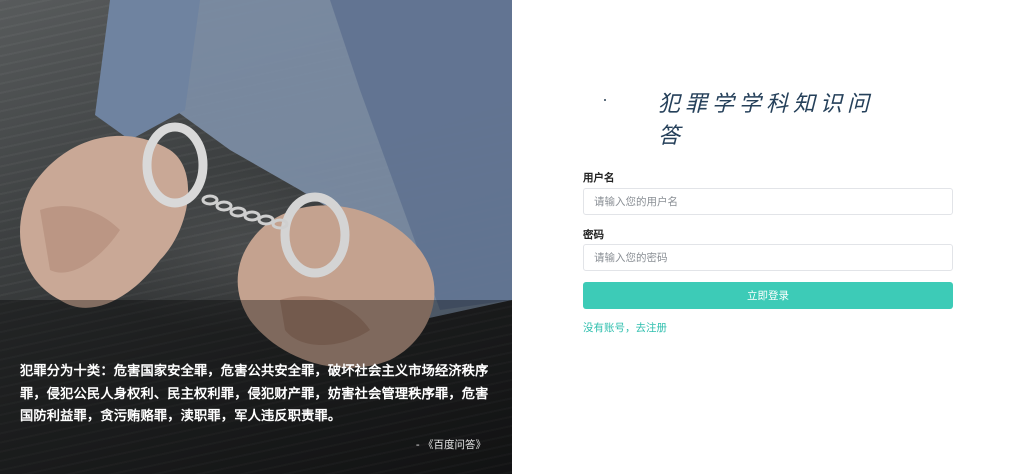 The height and width of the screenshot is (474, 1024). I want to click on login-button: 立即登录, so click(768, 295).